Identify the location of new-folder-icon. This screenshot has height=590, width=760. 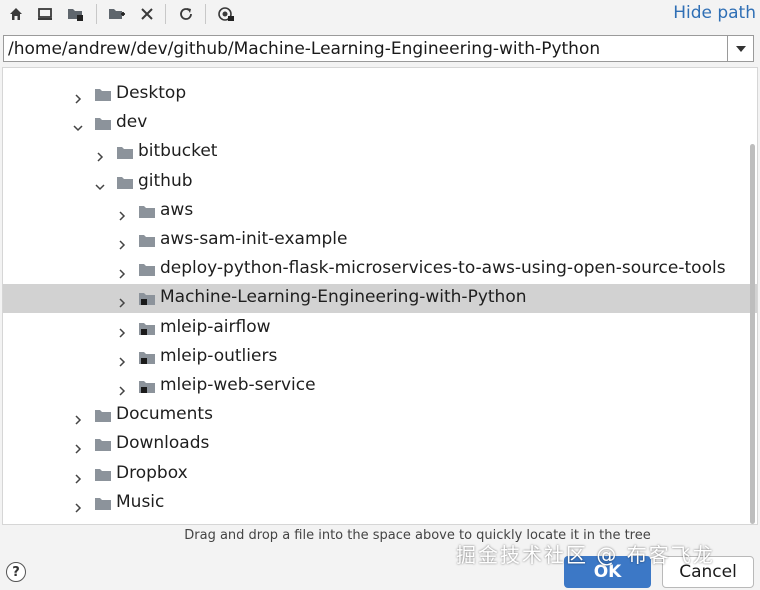
(117, 14).